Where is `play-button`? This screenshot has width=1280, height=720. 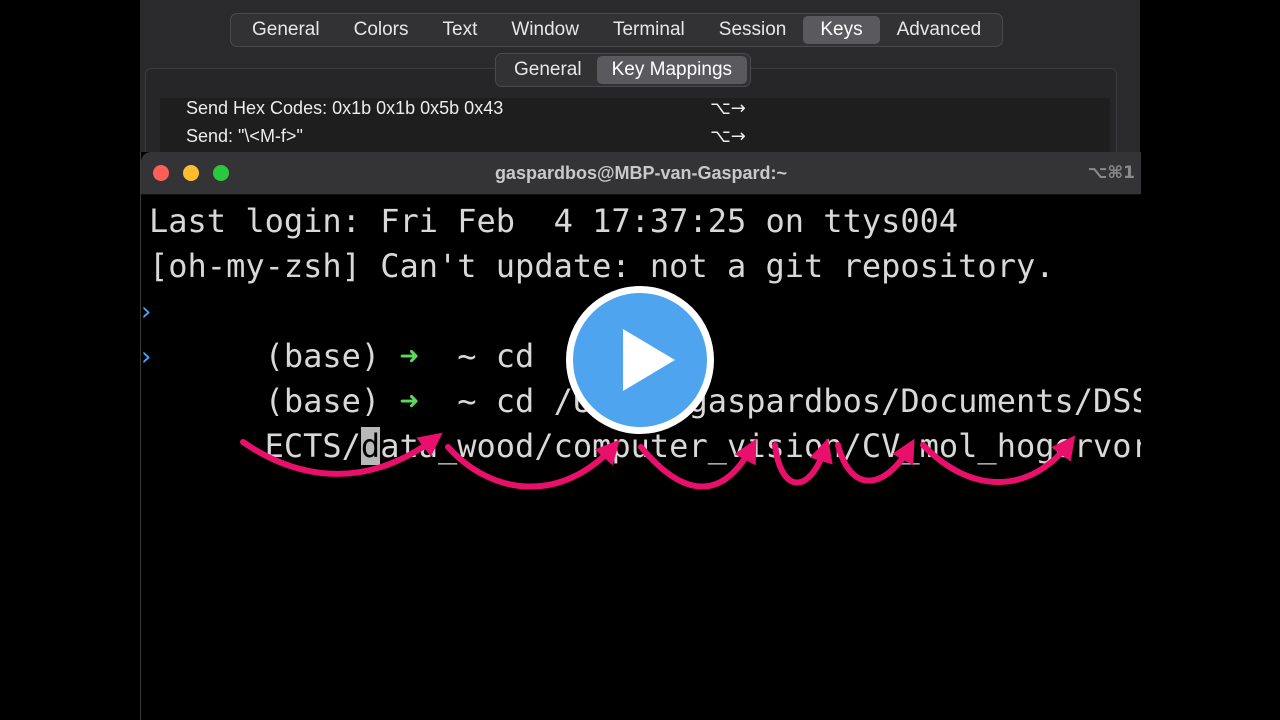 play-button is located at coordinates (640, 360).